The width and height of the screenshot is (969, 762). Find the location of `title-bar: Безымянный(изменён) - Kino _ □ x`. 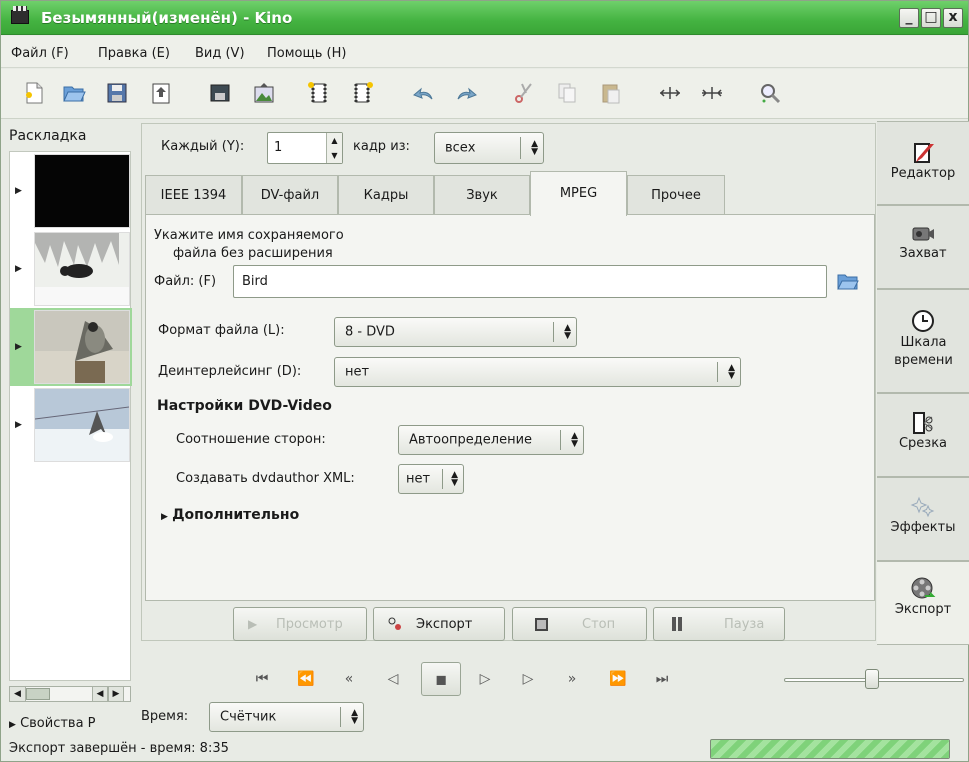

title-bar: Безымянный(изменён) - Kino _ □ x is located at coordinates (484, 18).